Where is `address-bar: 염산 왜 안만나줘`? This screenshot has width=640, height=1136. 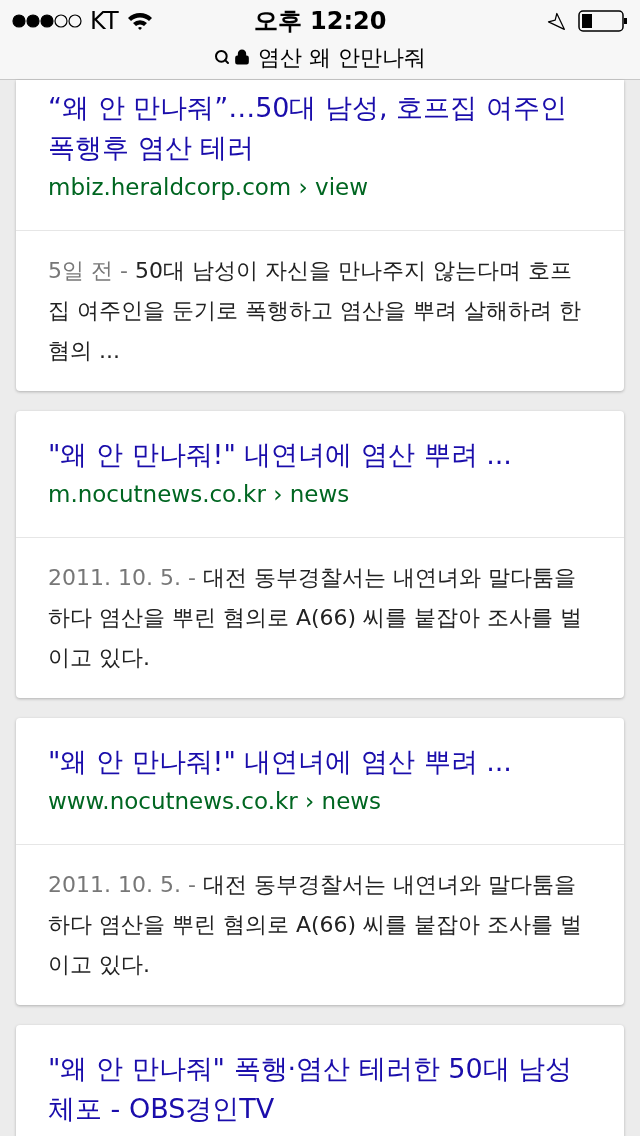 address-bar: 염산 왜 안만나줘 is located at coordinates (320, 57).